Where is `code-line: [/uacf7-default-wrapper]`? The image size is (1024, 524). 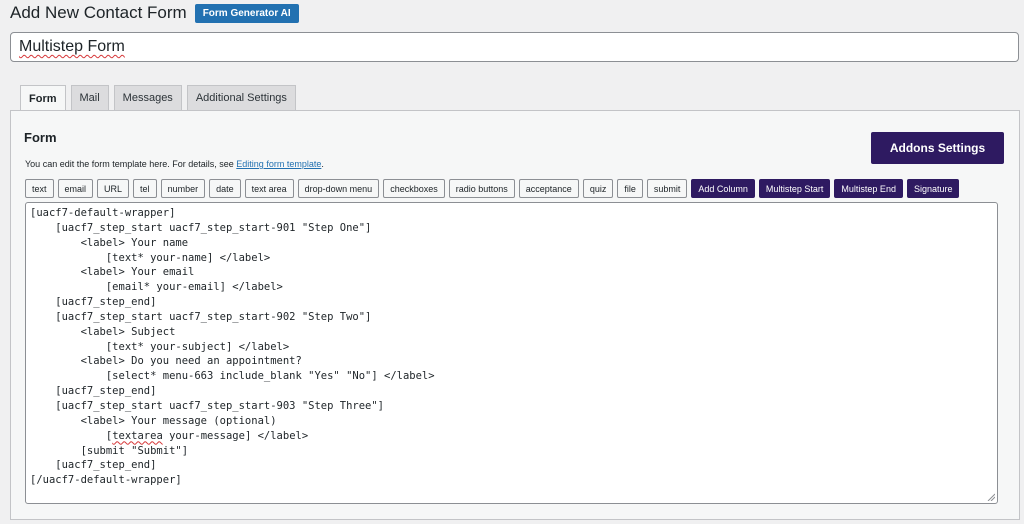
code-line: [/uacf7-default-wrapper] is located at coordinates (106, 480).